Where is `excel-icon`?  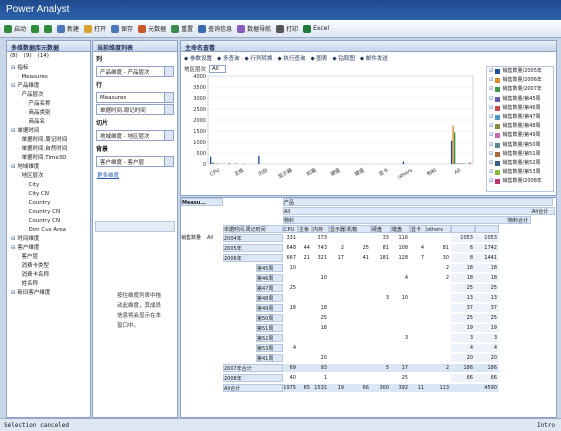 excel-icon is located at coordinates (307, 28).